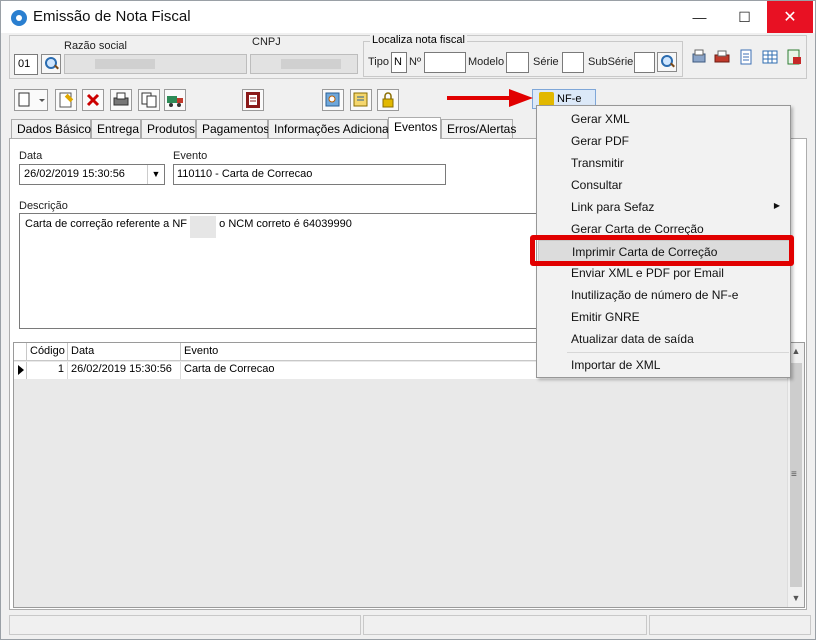  Describe the element at coordinates (266, 42) in the screenshot. I see `cnpj-label: CNPJ` at that location.